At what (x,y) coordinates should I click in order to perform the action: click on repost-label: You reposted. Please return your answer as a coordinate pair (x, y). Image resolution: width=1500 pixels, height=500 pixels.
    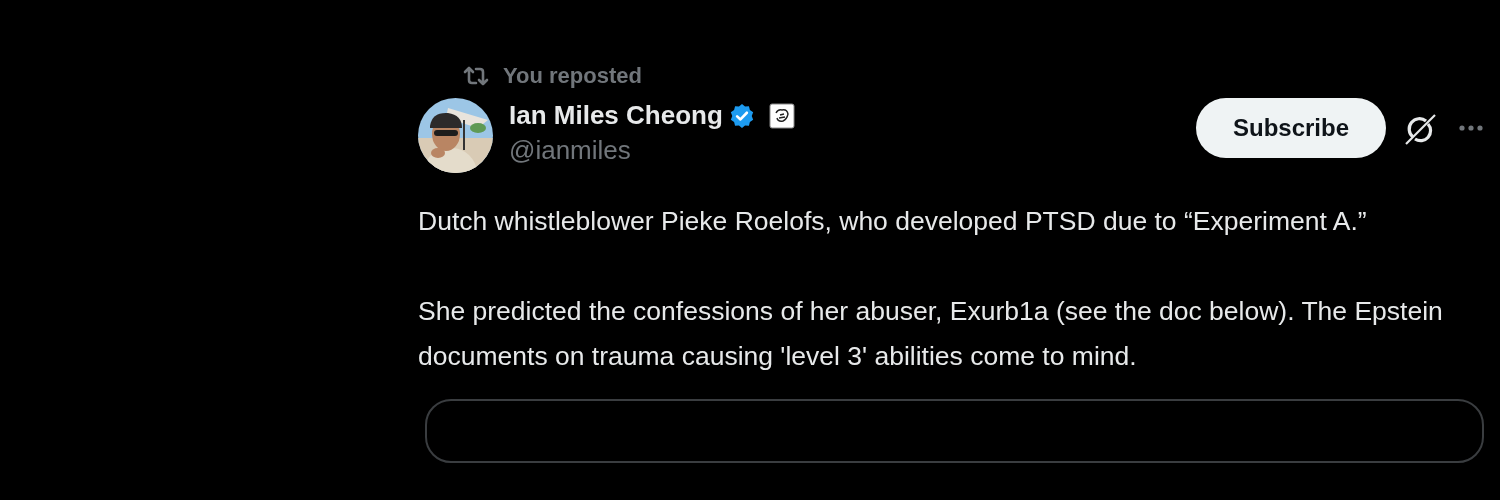
    Looking at the image, I should click on (572, 76).